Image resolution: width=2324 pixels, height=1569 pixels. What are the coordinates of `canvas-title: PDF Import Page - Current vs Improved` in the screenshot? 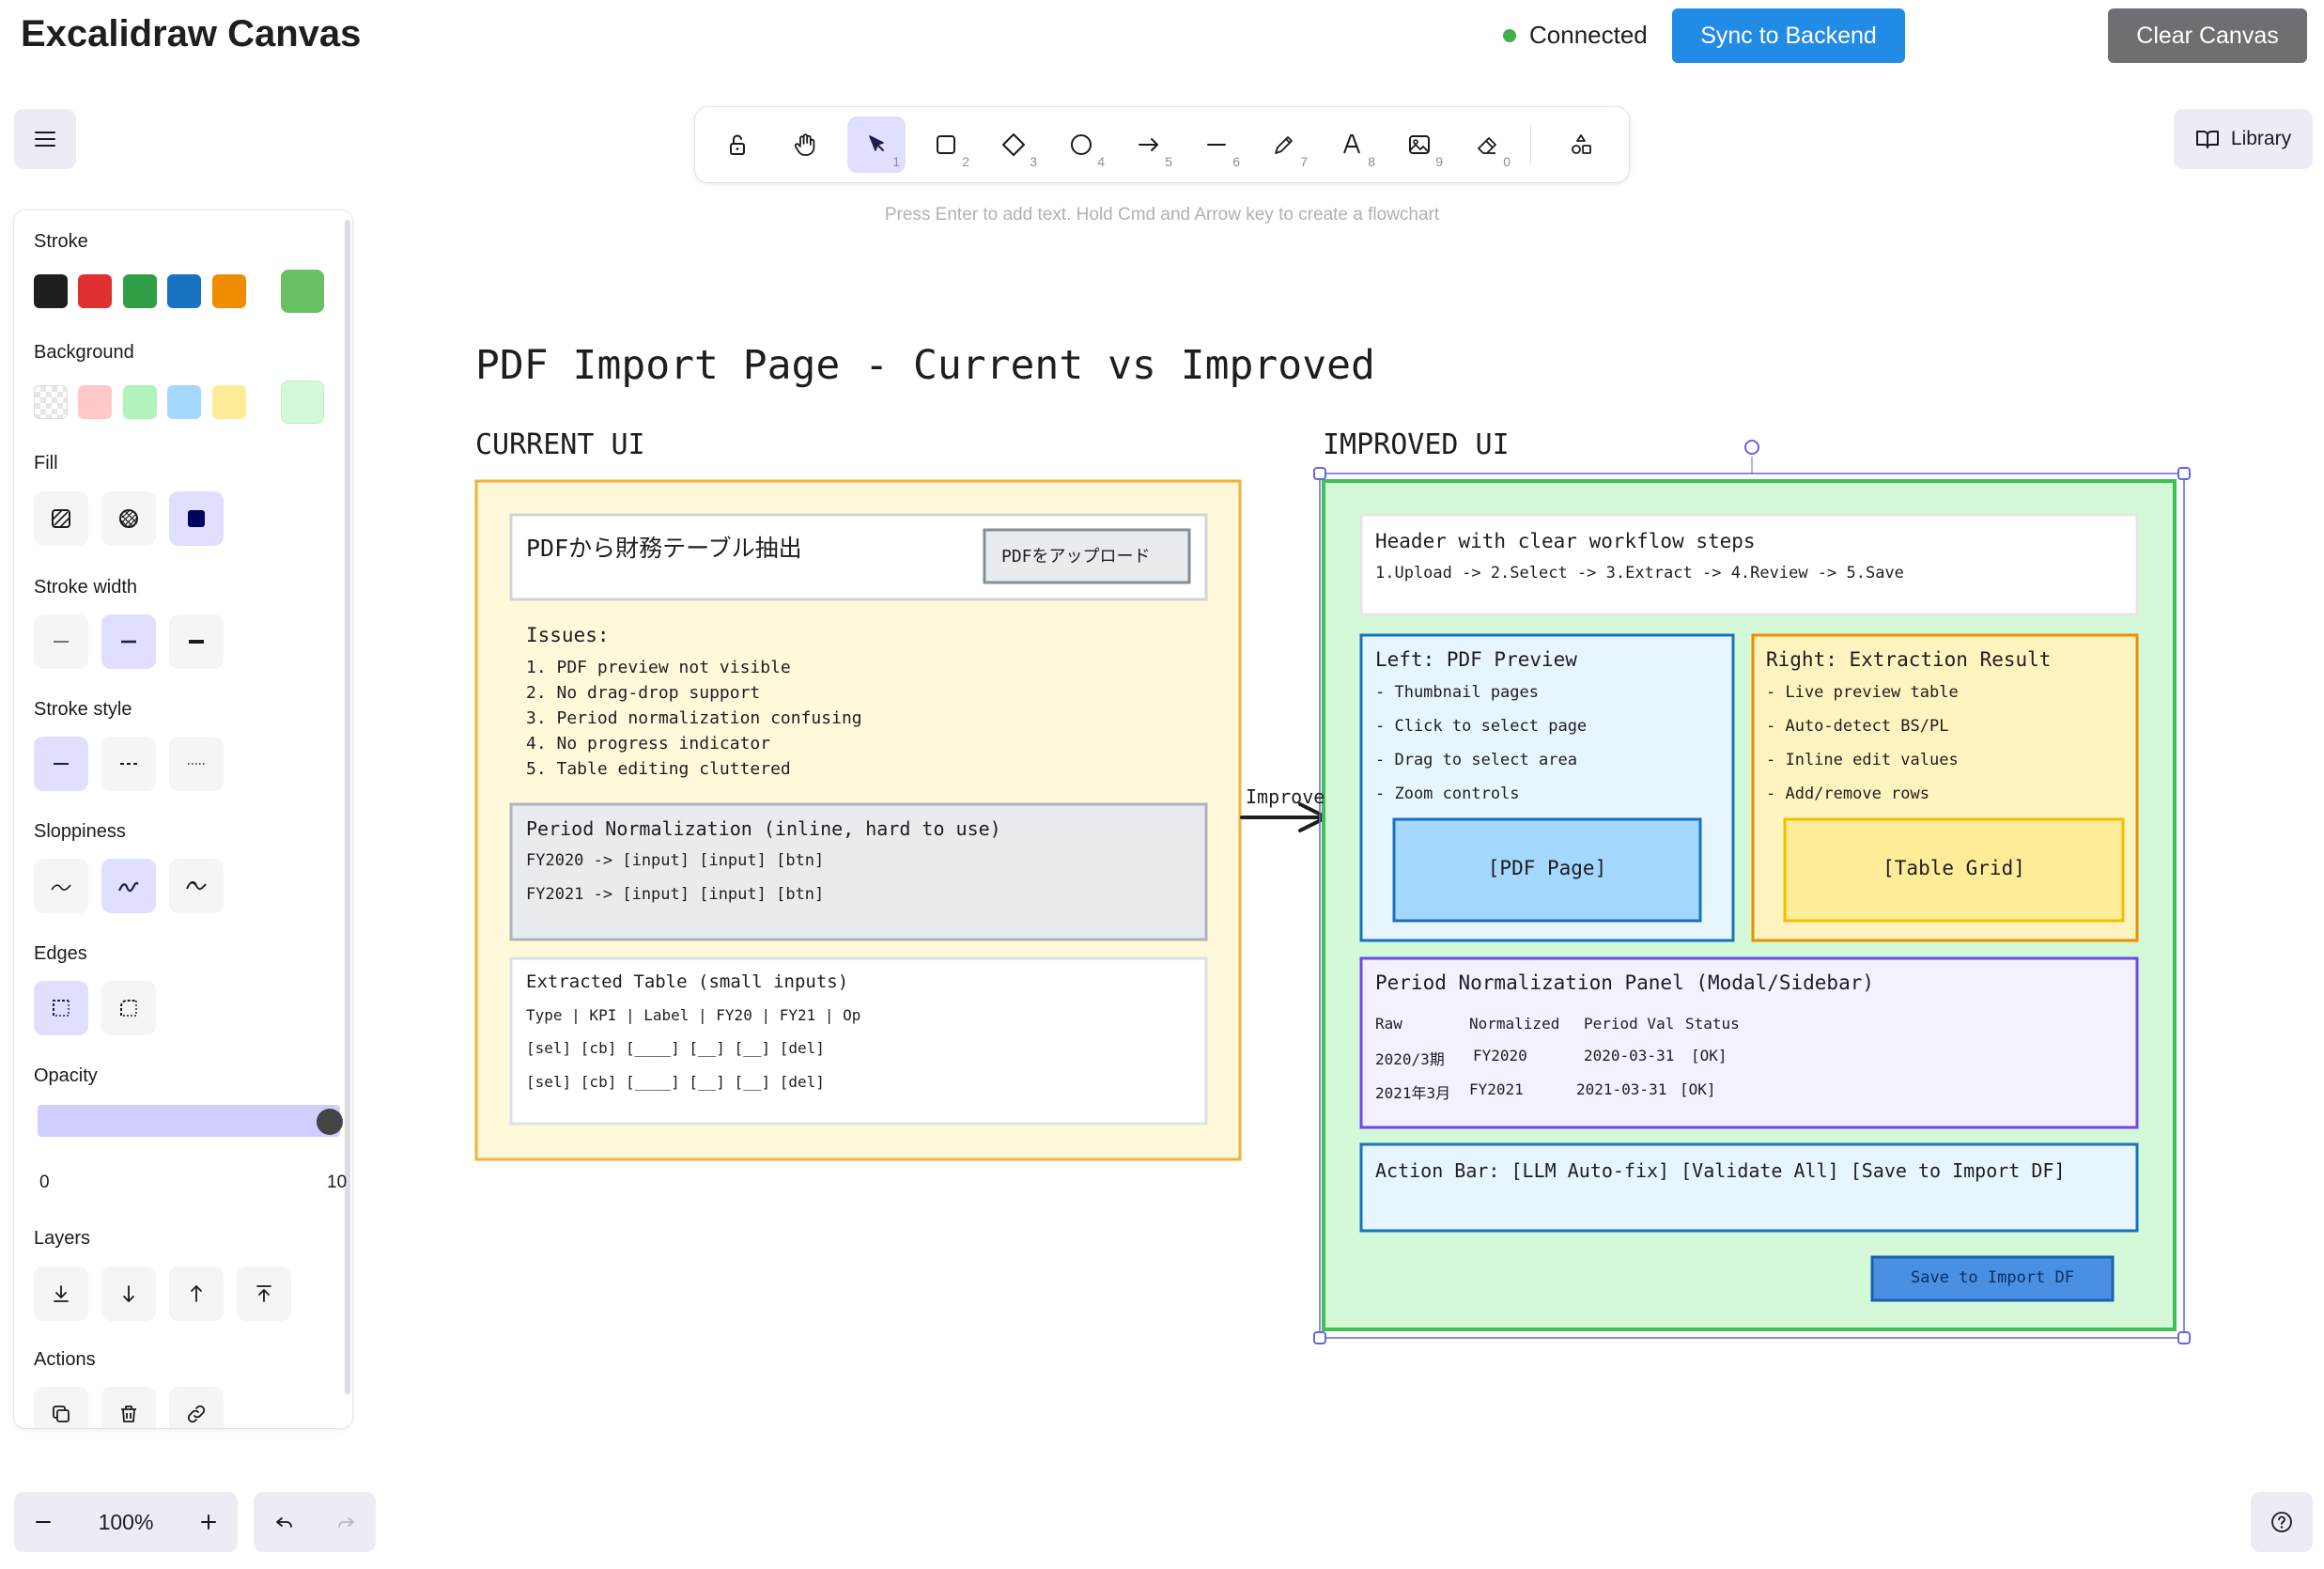 It's located at (925, 366).